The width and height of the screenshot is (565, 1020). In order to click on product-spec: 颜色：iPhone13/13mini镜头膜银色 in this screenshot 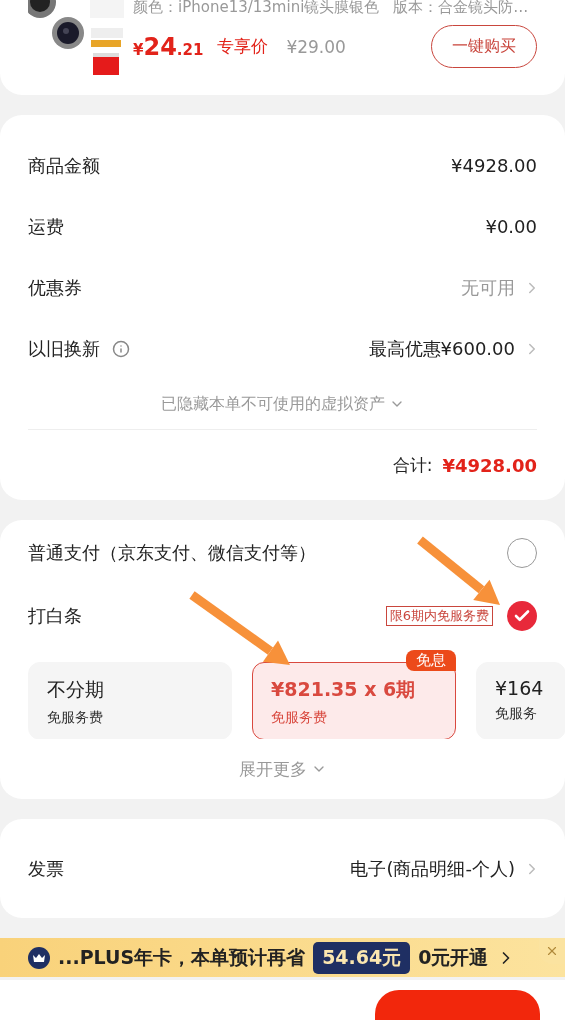, I will do `click(256, 8)`.